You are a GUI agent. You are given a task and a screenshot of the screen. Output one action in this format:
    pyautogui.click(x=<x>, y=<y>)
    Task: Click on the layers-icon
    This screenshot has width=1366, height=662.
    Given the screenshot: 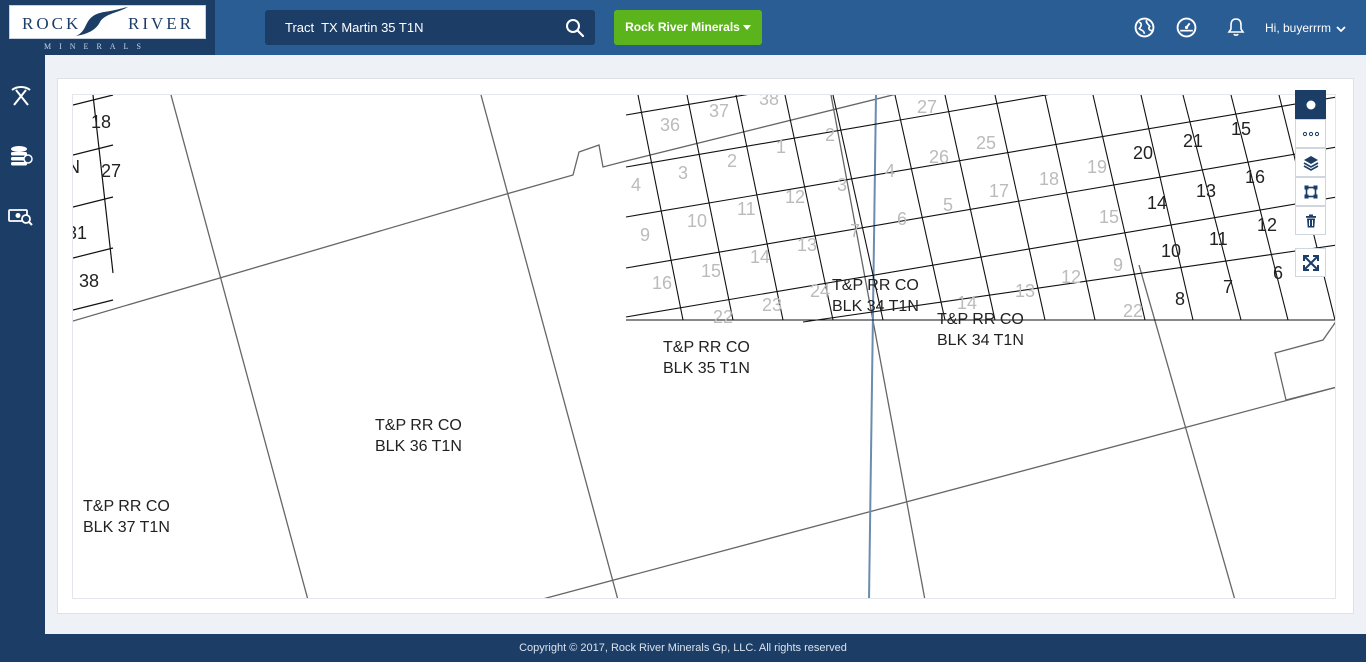 What is the action you would take?
    pyautogui.click(x=1310, y=163)
    